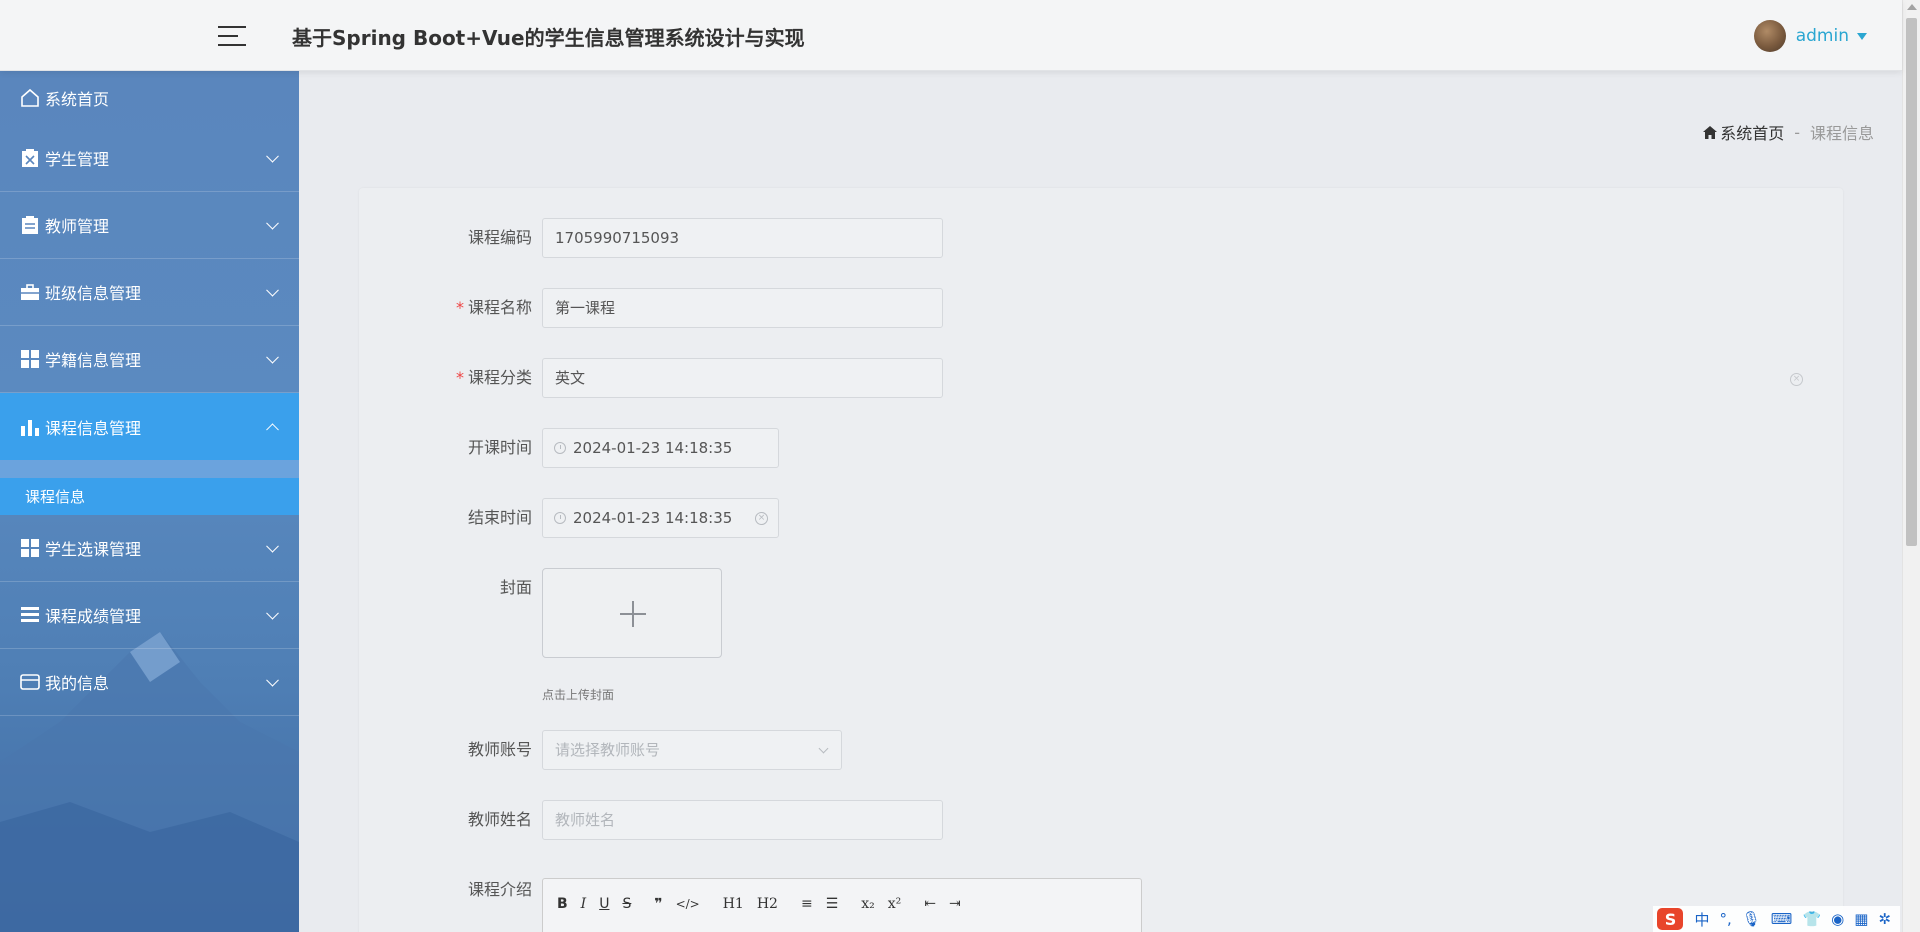 The image size is (1920, 932). Describe the element at coordinates (515, 587) in the screenshot. I see `field-label: 封面` at that location.